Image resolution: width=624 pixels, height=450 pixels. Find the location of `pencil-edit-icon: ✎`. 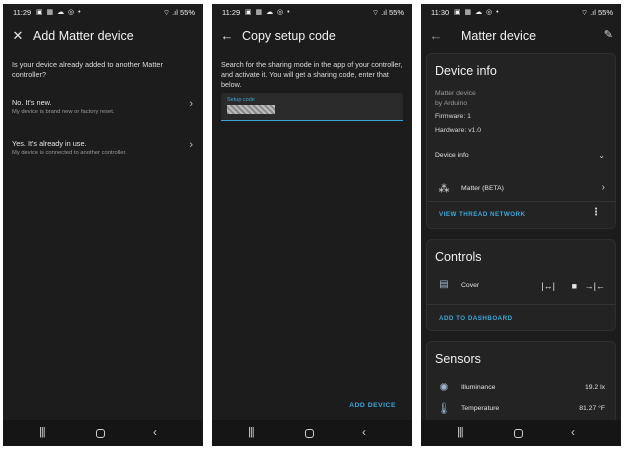

pencil-edit-icon: ✎ is located at coordinates (608, 34).